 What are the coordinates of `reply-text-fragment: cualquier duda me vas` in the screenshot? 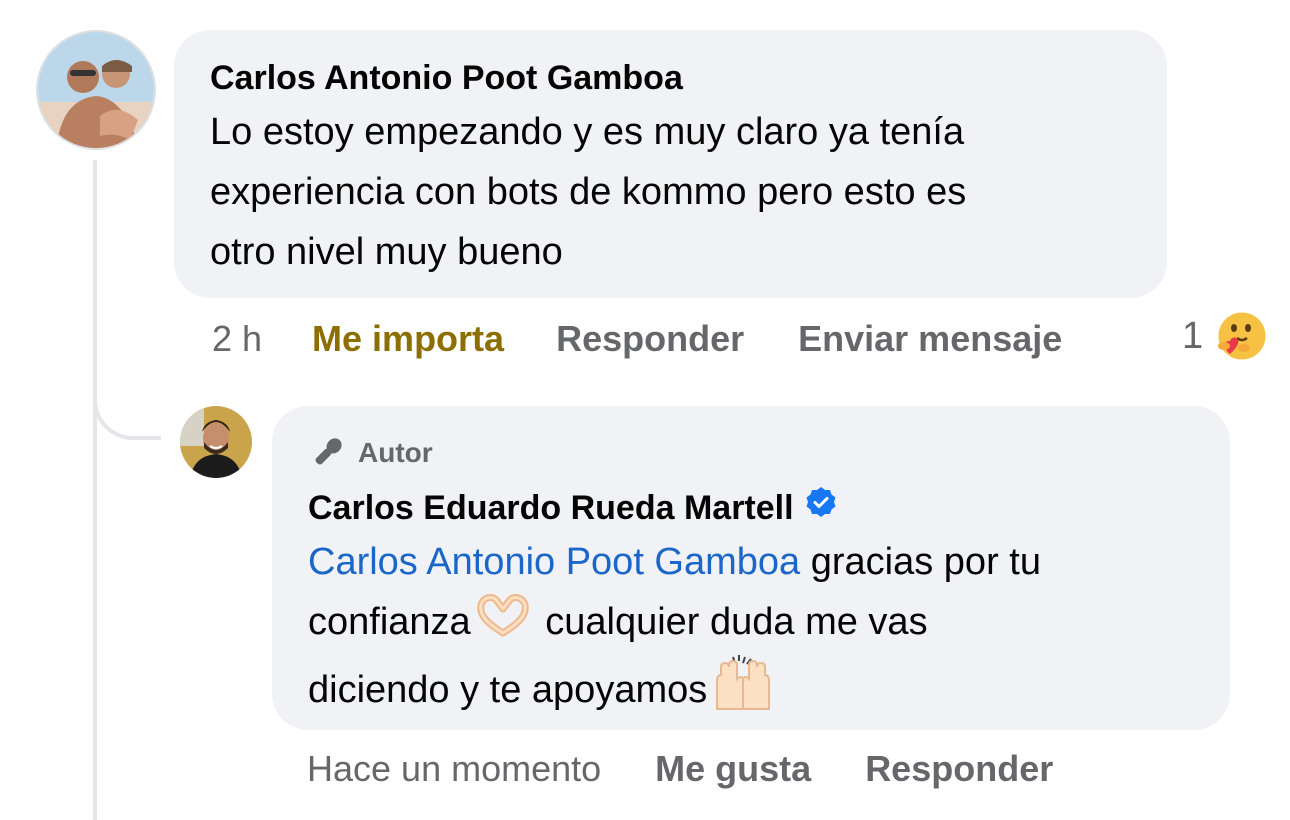 It's located at (731, 622).